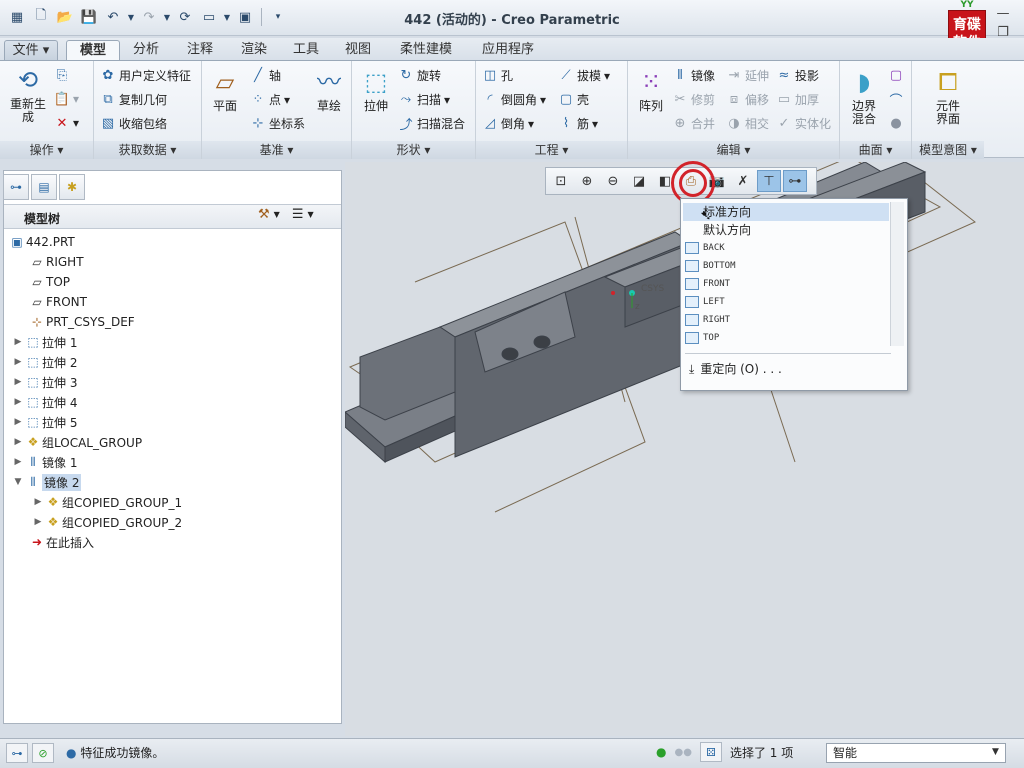 This screenshot has width=1024, height=768. Describe the element at coordinates (795, 181) in the screenshot. I see `spin-center-icon: ⊶` at that location.